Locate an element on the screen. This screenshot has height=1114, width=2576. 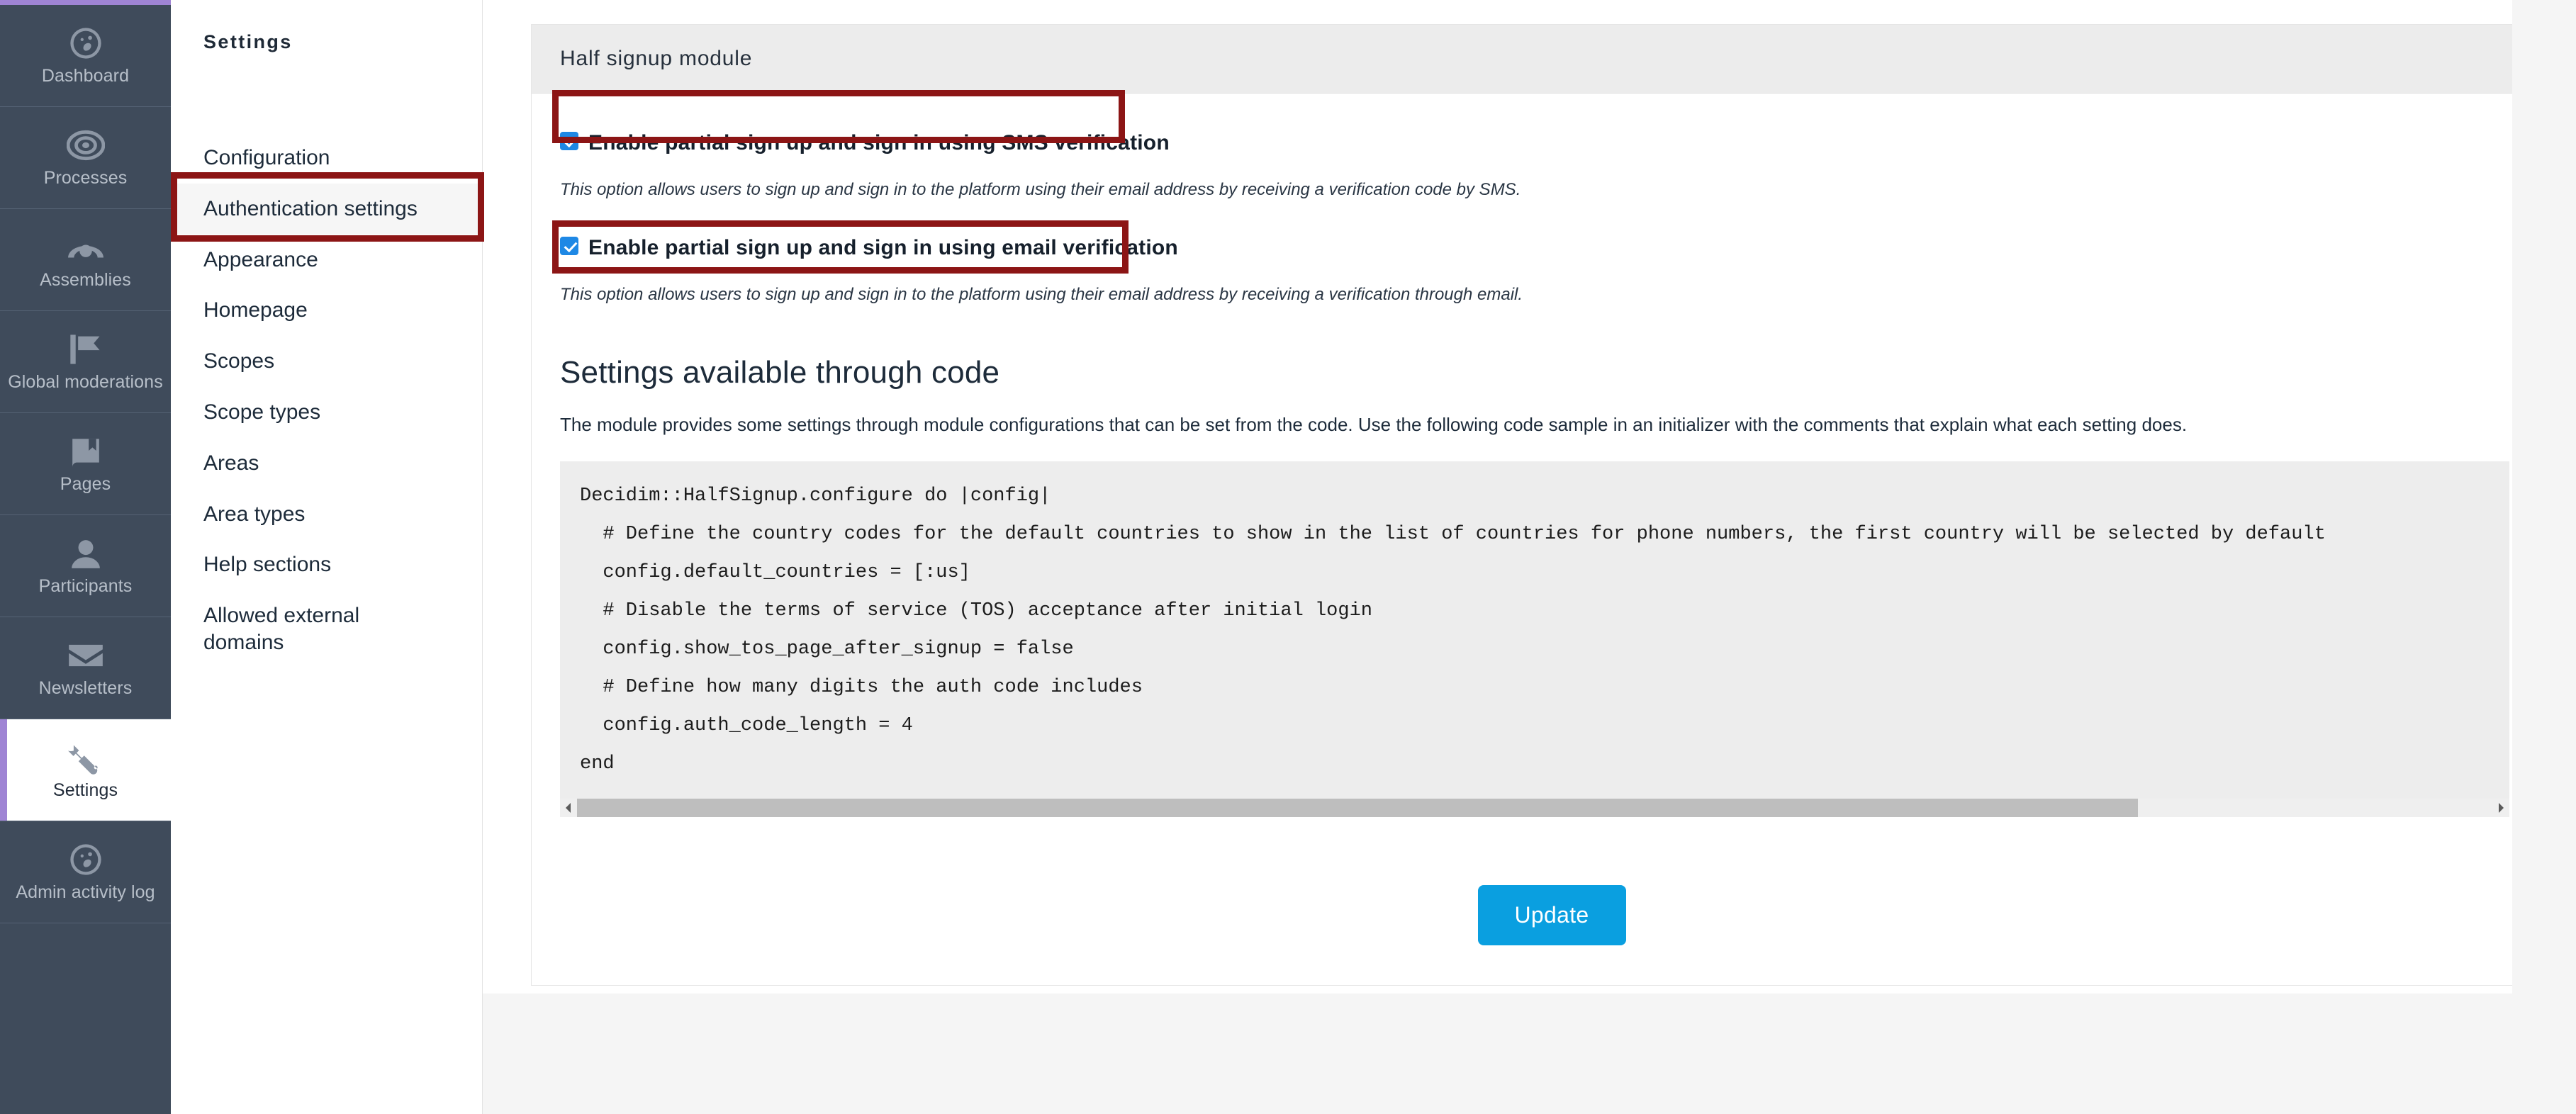
secondary-nav-item: Configuration is located at coordinates (327, 158).